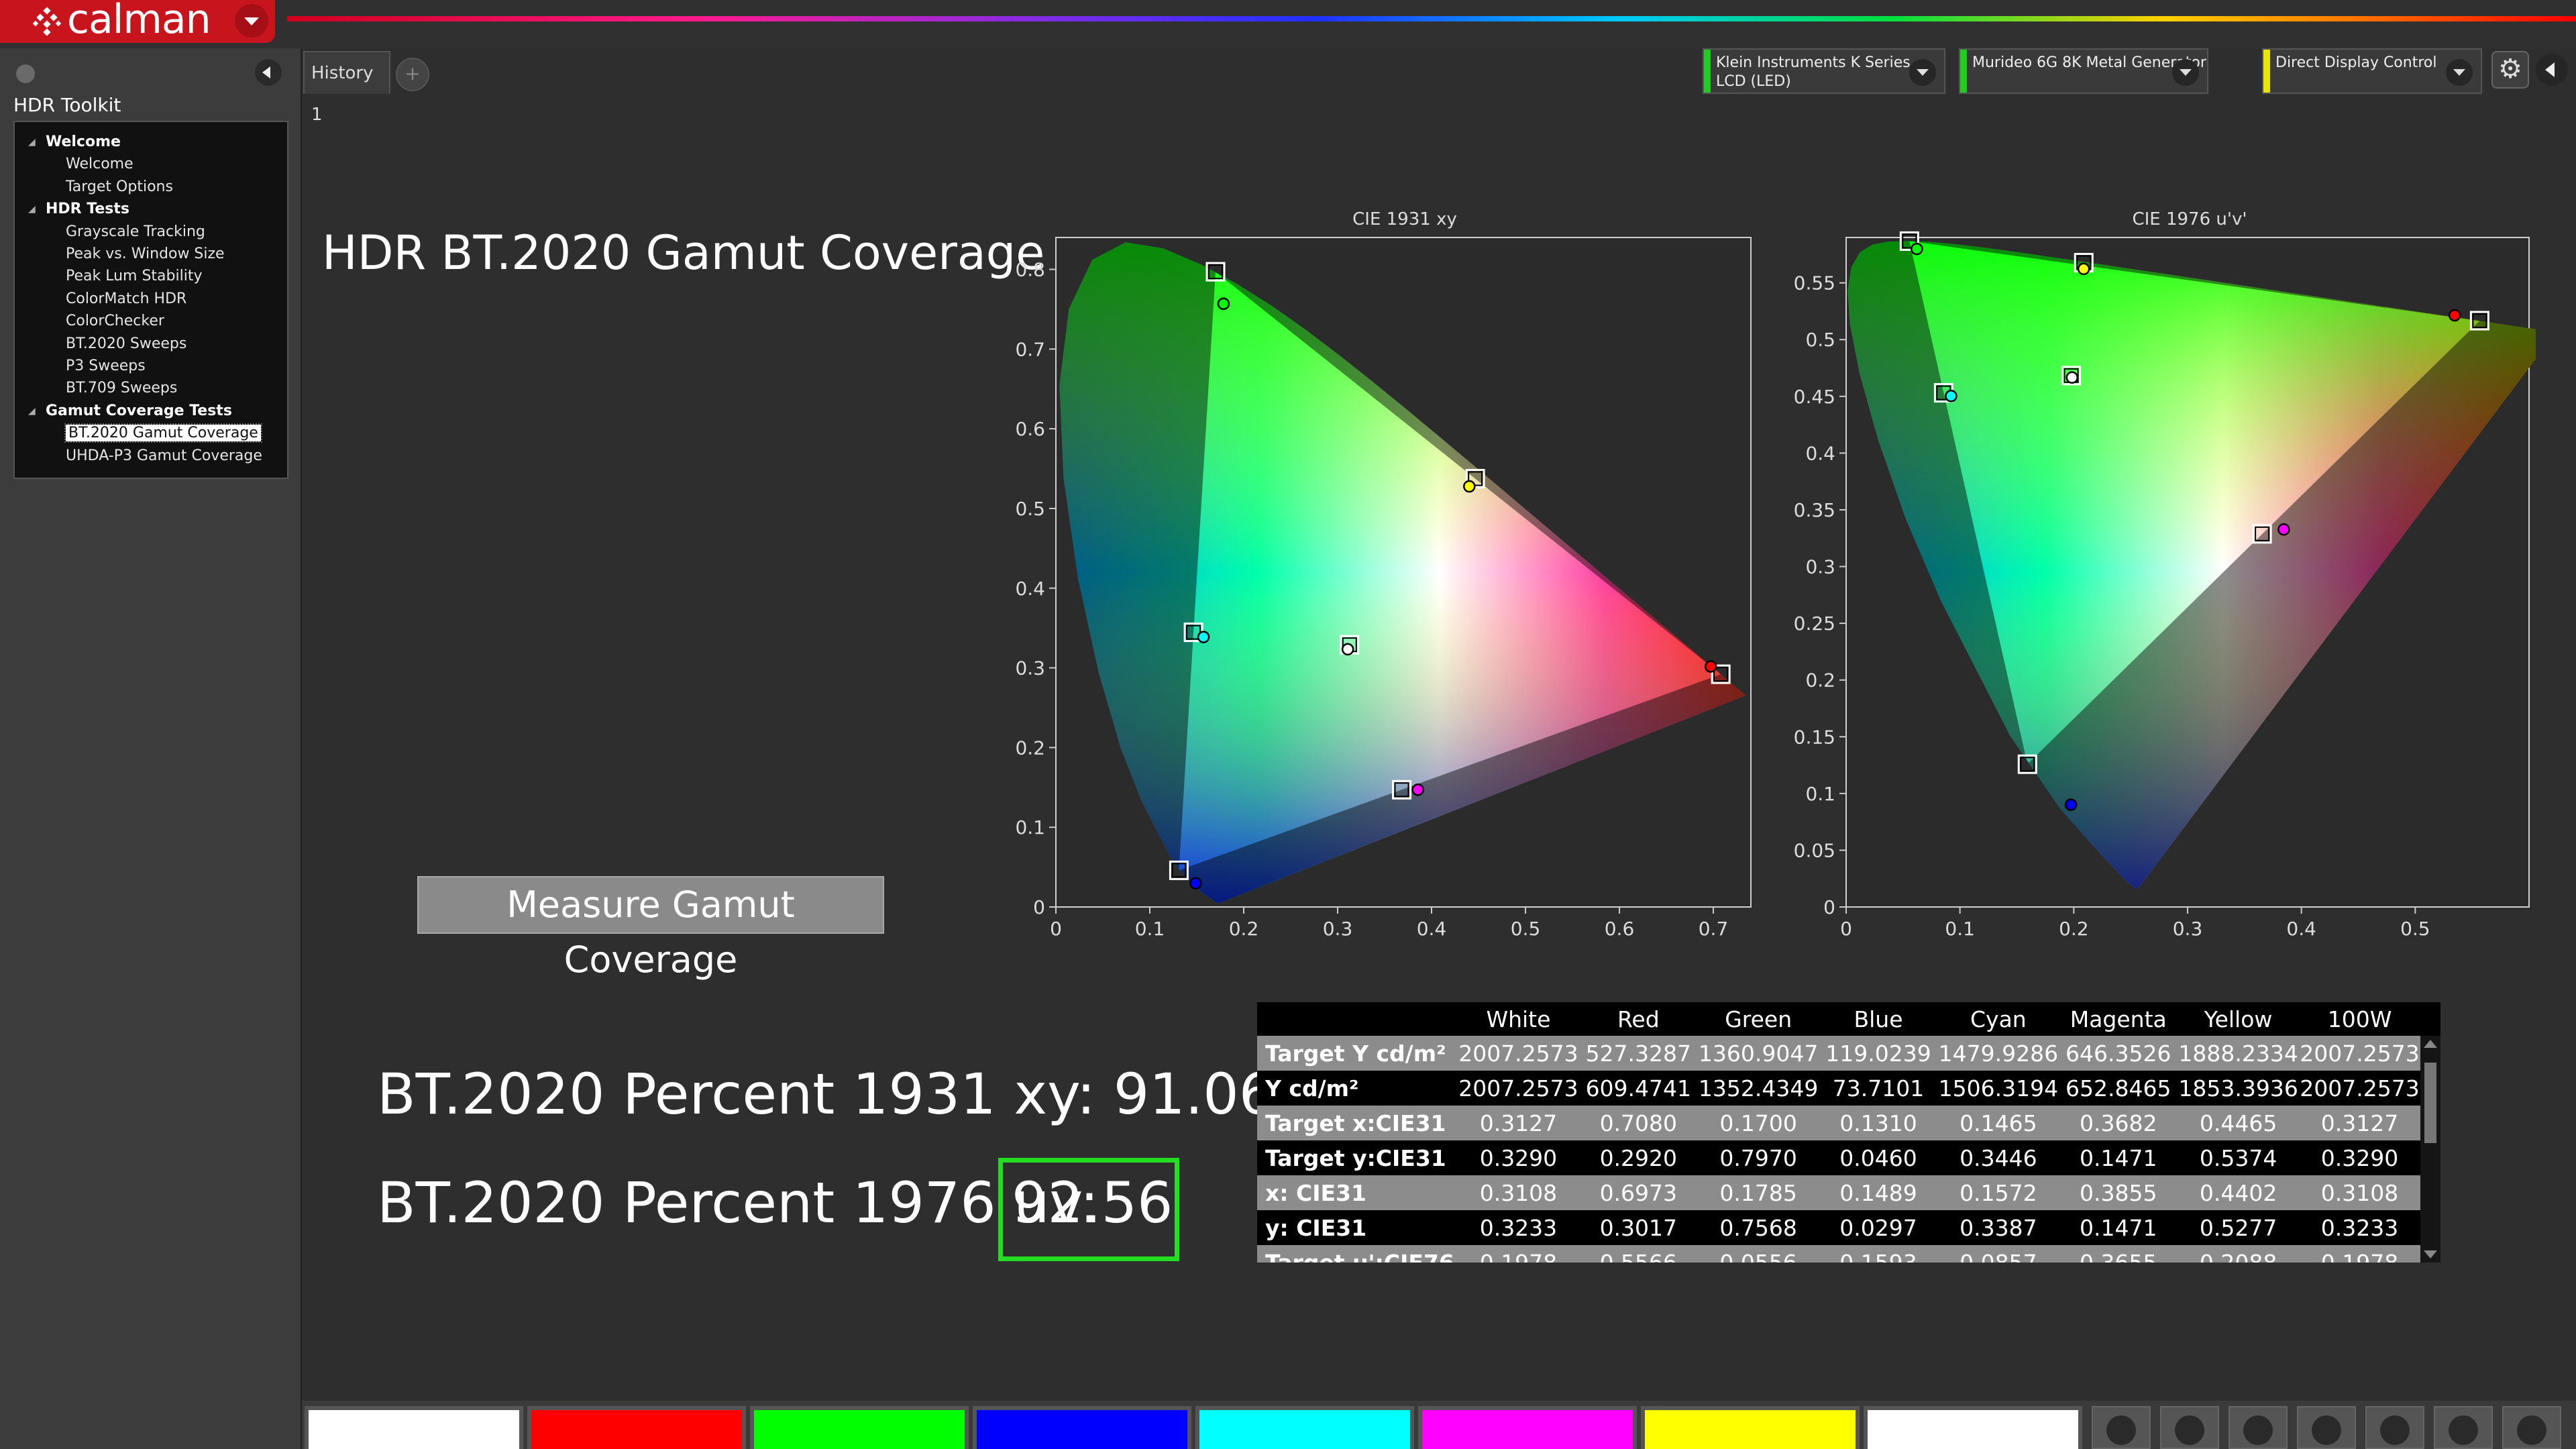  Describe the element at coordinates (2359, 1019) in the screenshot. I see `column-header: 100W` at that location.